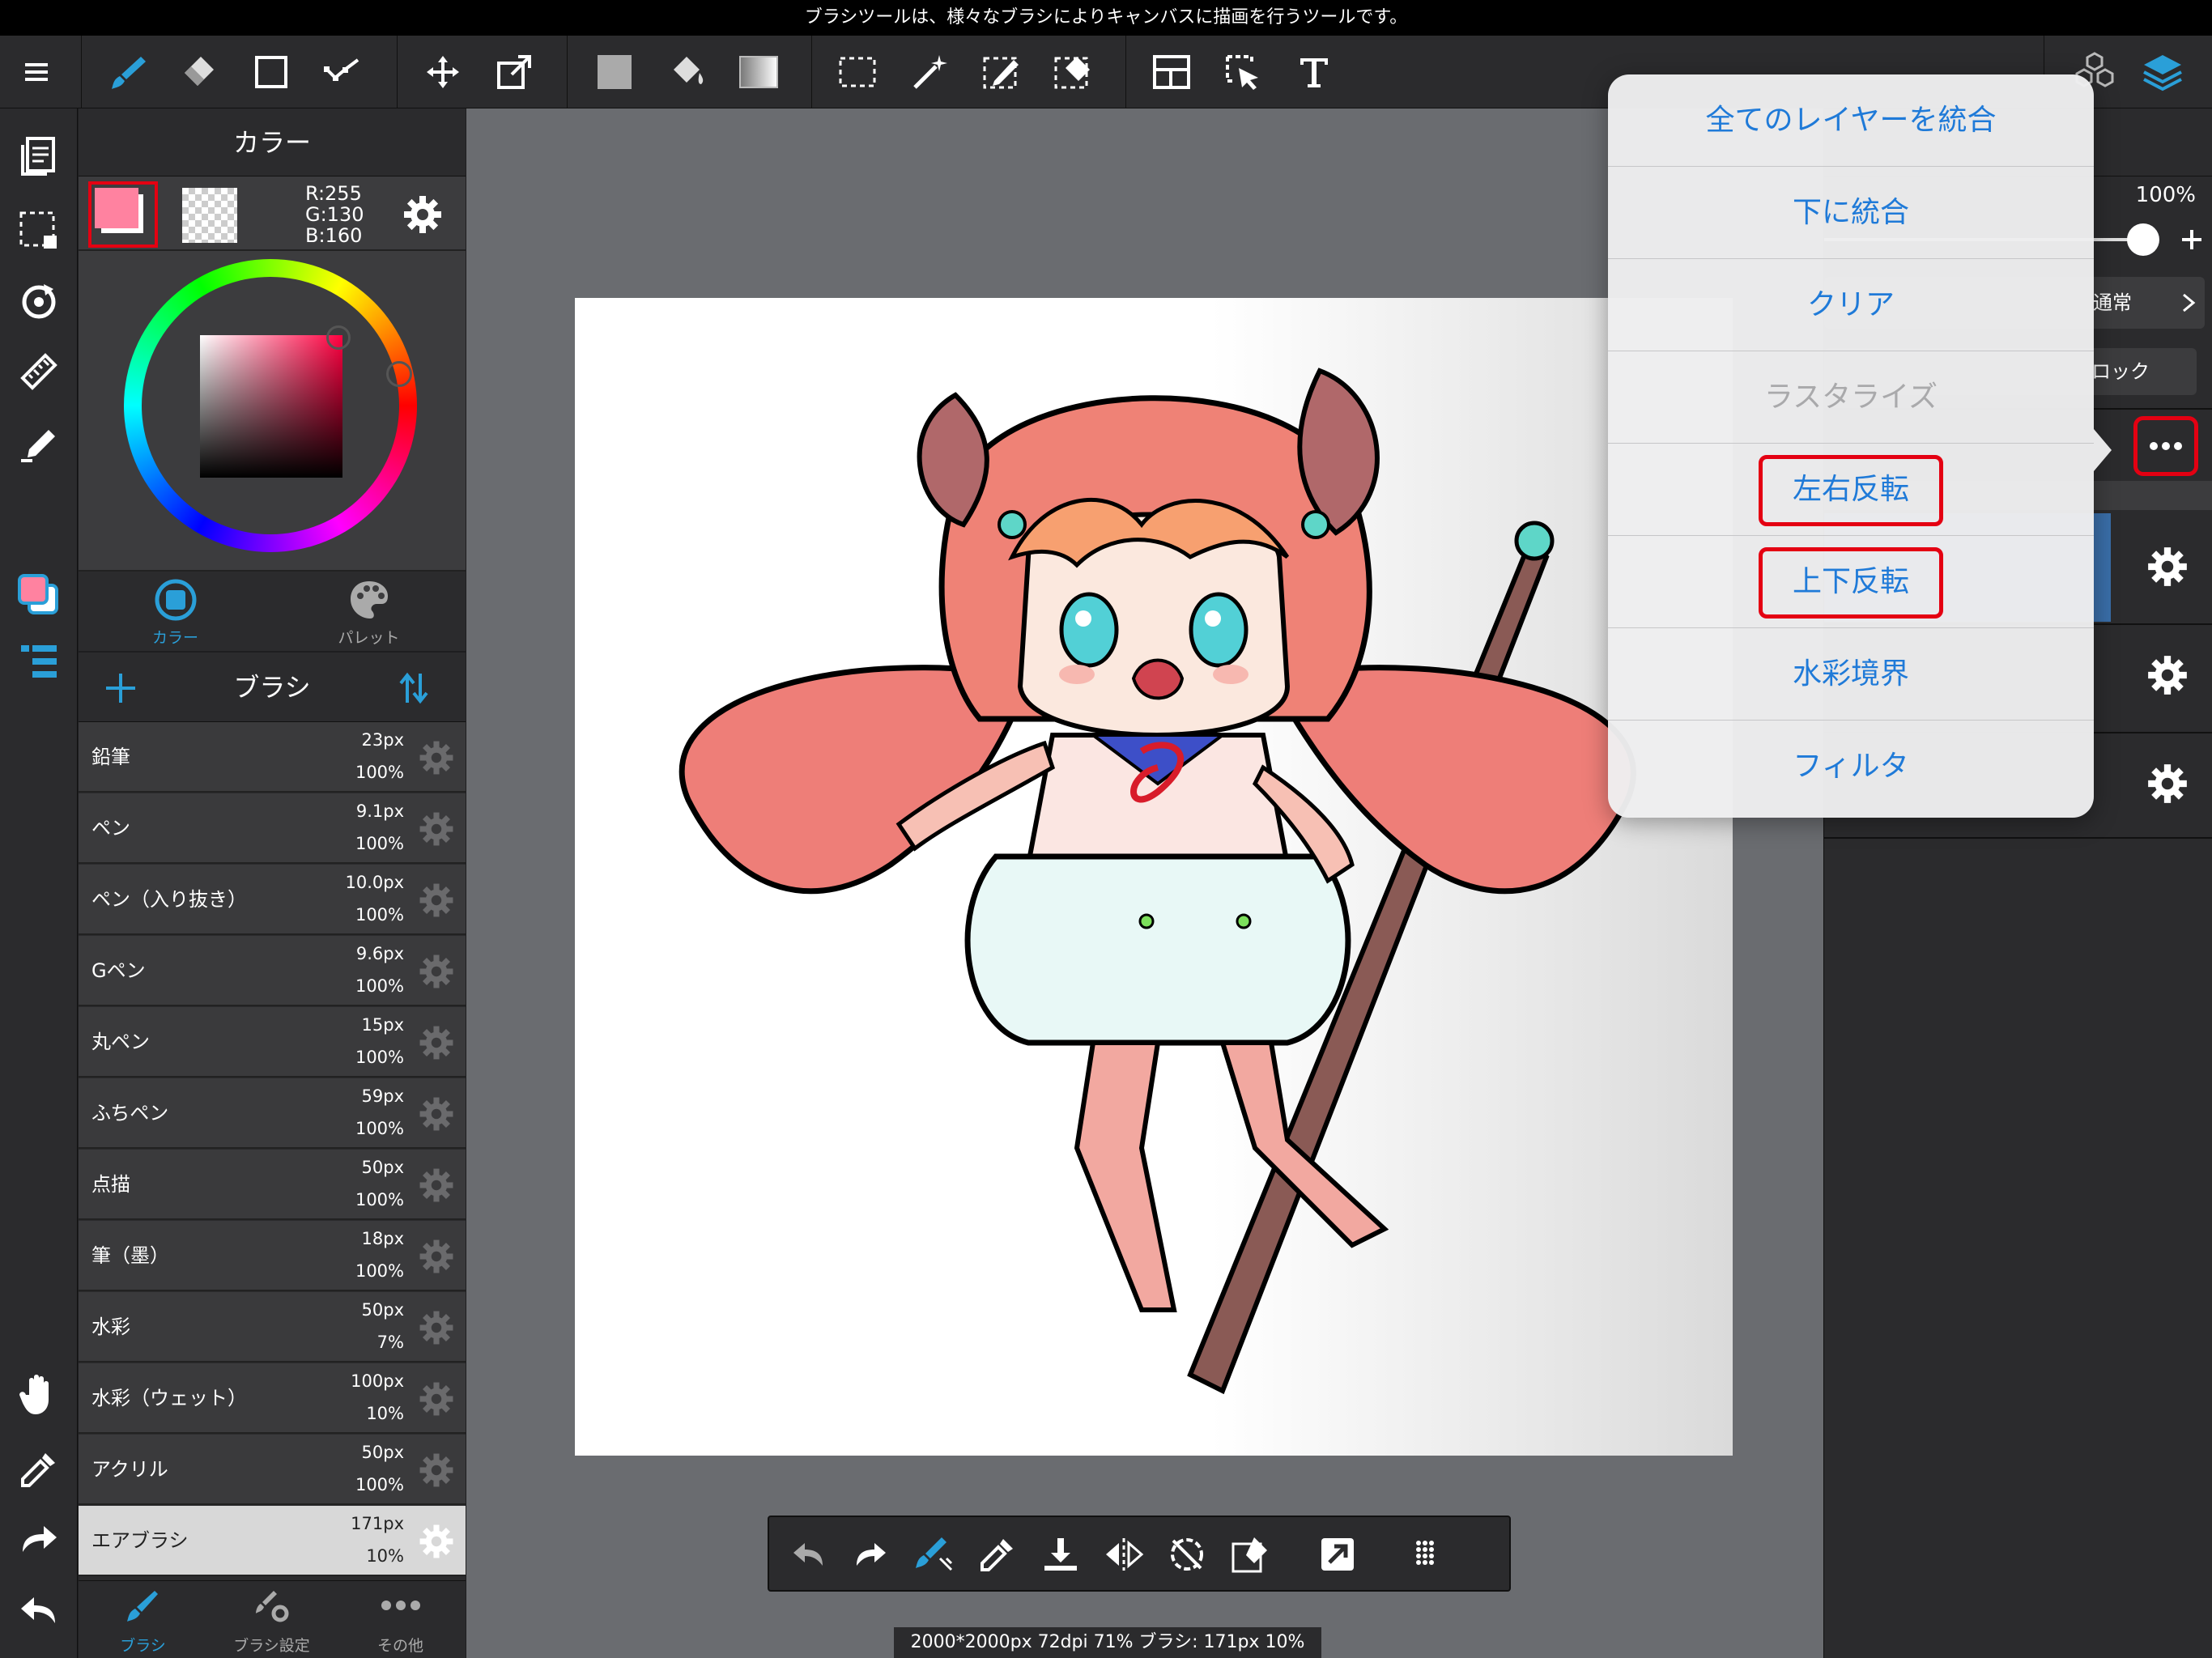  Describe the element at coordinates (423, 214) in the screenshot. I see `color-settings-gear-icon` at that location.